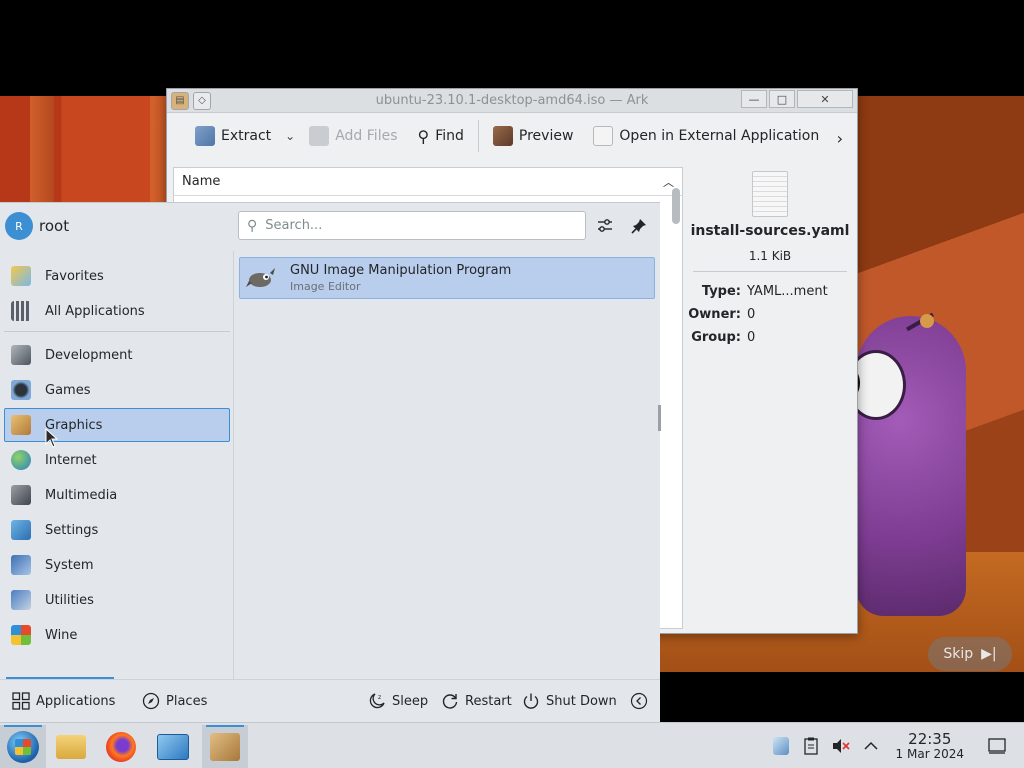 This screenshot has width=1024, height=768. What do you see at coordinates (117, 495) in the screenshot?
I see `category-multimedia: Multimedia` at bounding box center [117, 495].